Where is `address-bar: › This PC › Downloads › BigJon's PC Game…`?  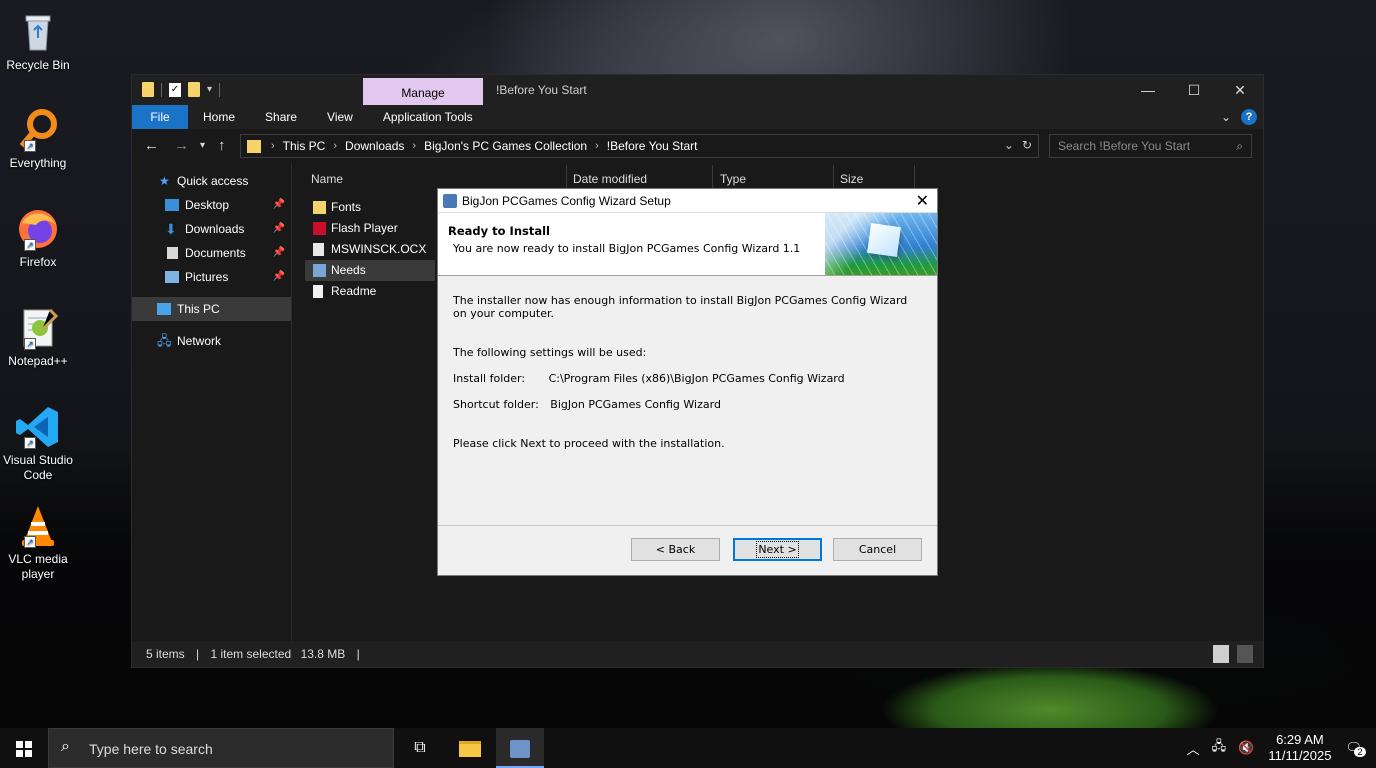 address-bar: › This PC › Downloads › BigJon's PC Game… is located at coordinates (639, 146).